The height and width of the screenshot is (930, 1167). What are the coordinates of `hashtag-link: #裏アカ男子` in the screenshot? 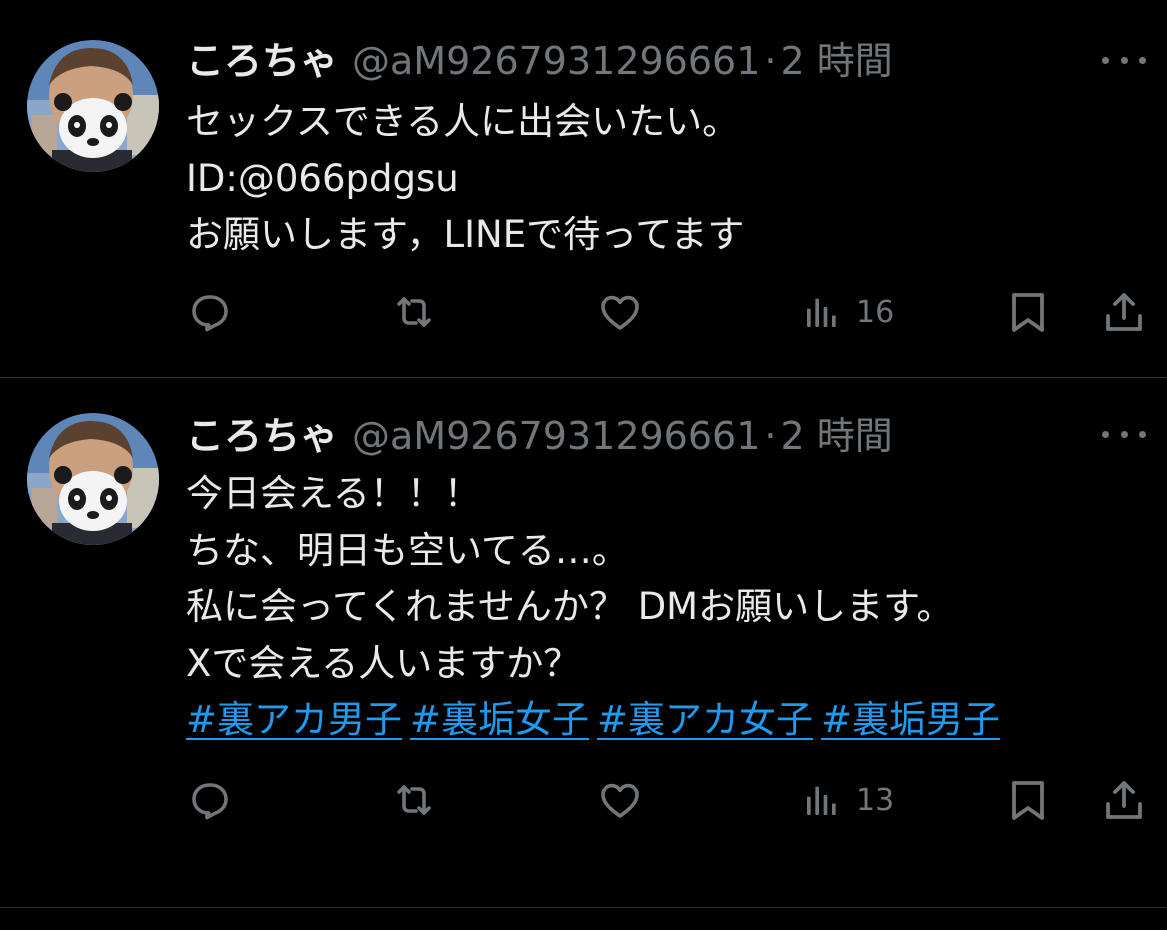 It's located at (294, 719).